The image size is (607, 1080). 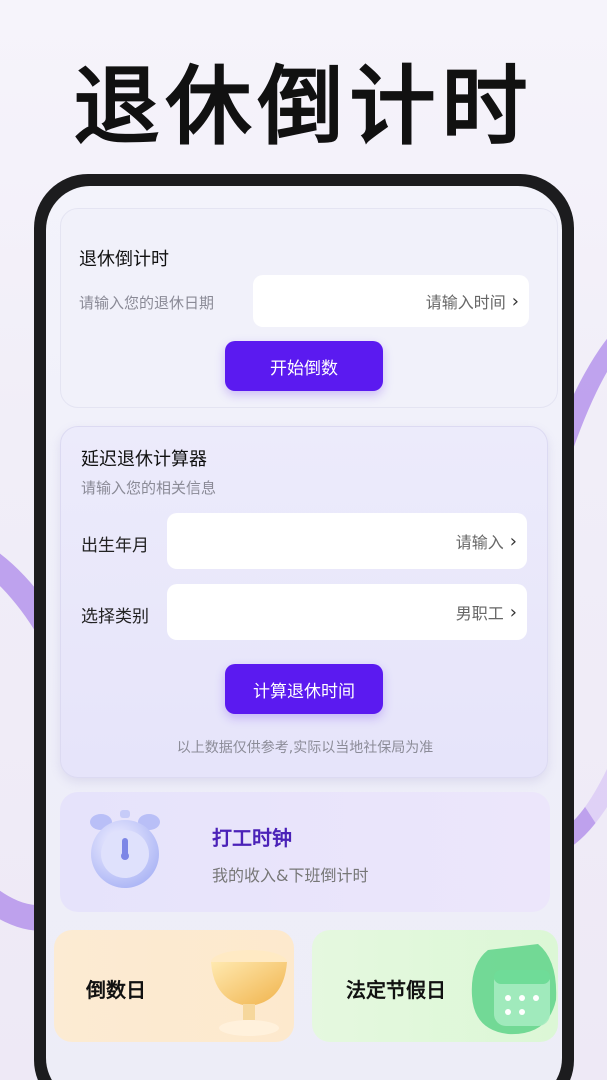 What do you see at coordinates (479, 542) in the screenshot?
I see `birth-date-placeholder: 请输入` at bounding box center [479, 542].